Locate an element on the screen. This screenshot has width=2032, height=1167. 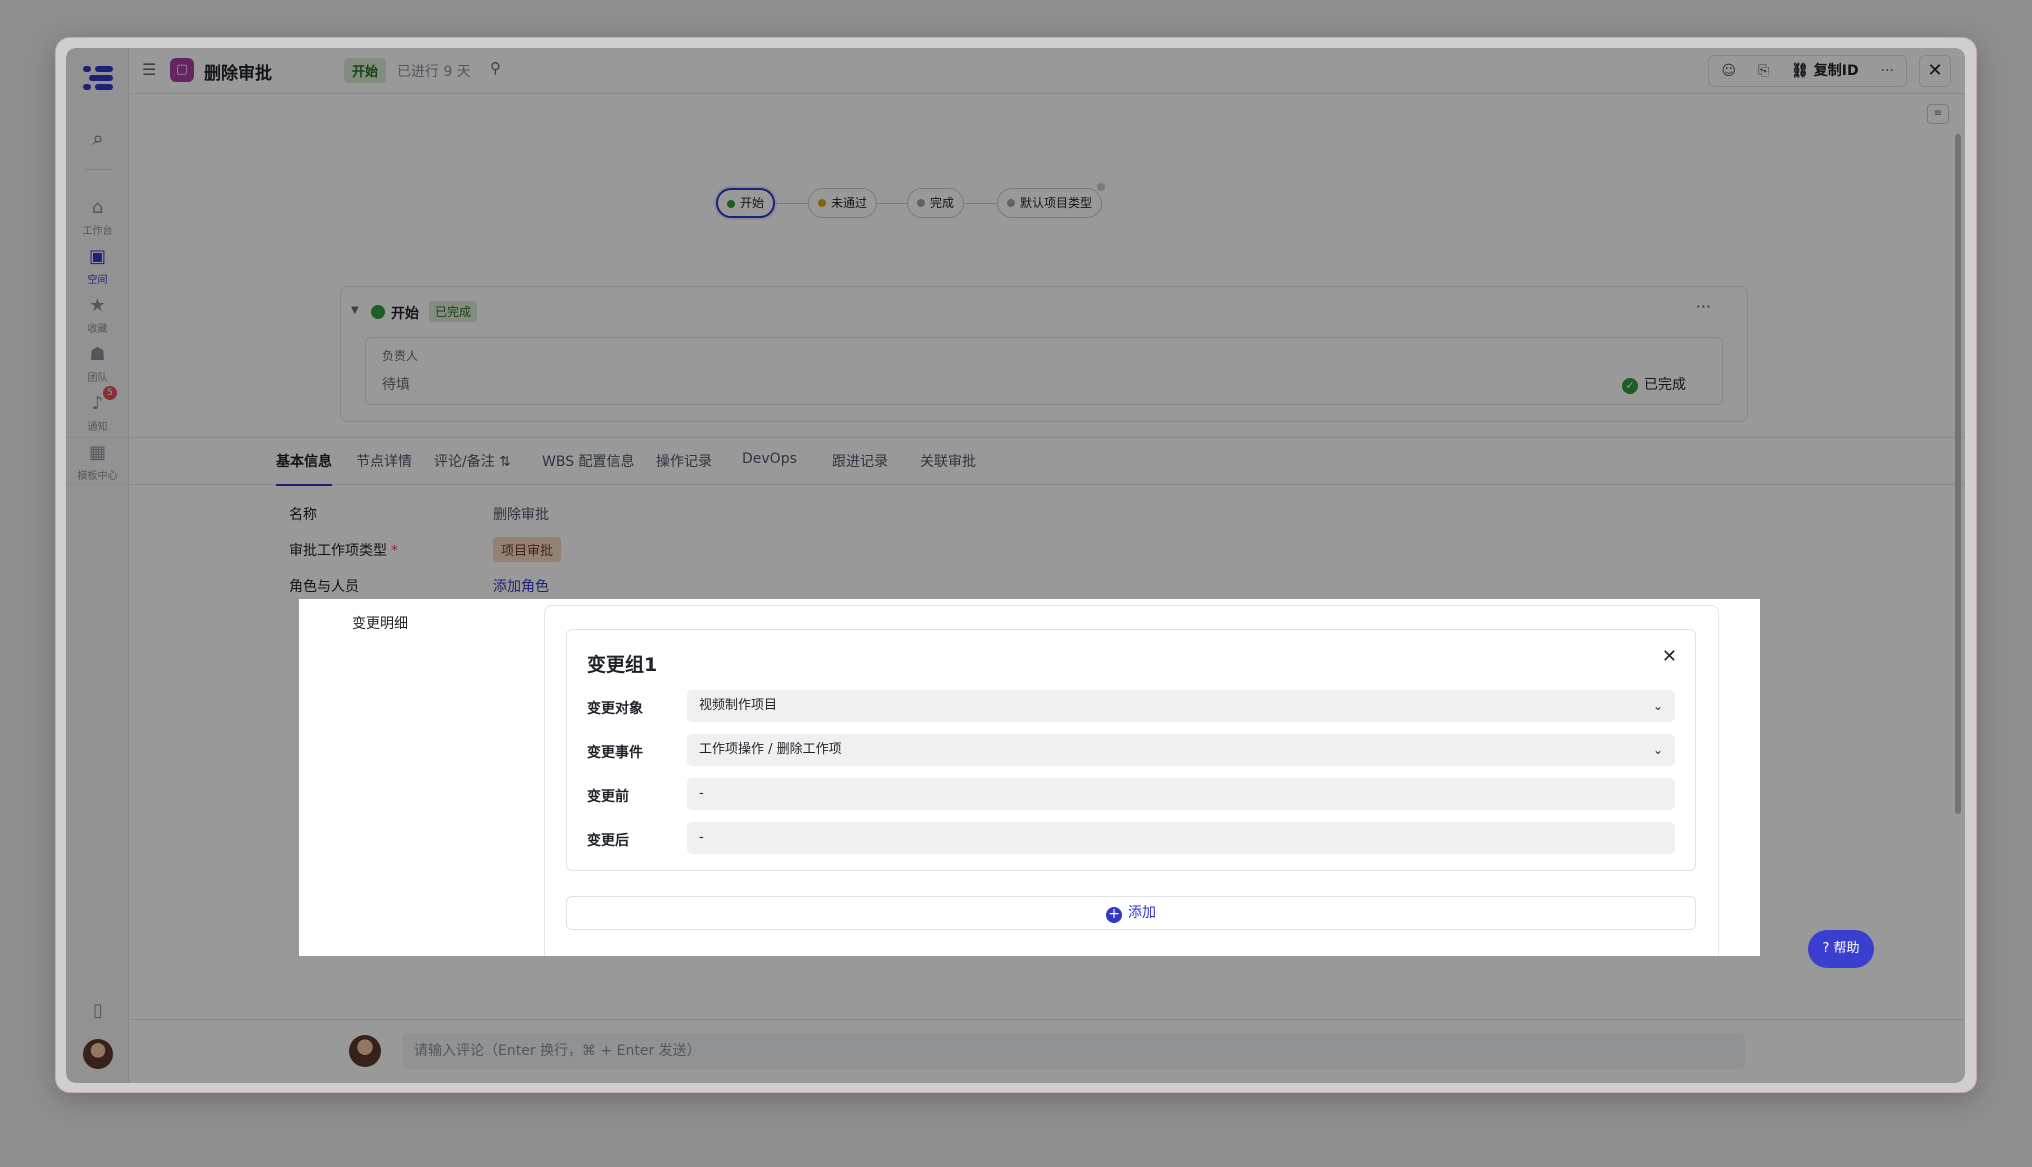
change-event-value: 工作项操作 / 删除工作项 is located at coordinates (770, 749).